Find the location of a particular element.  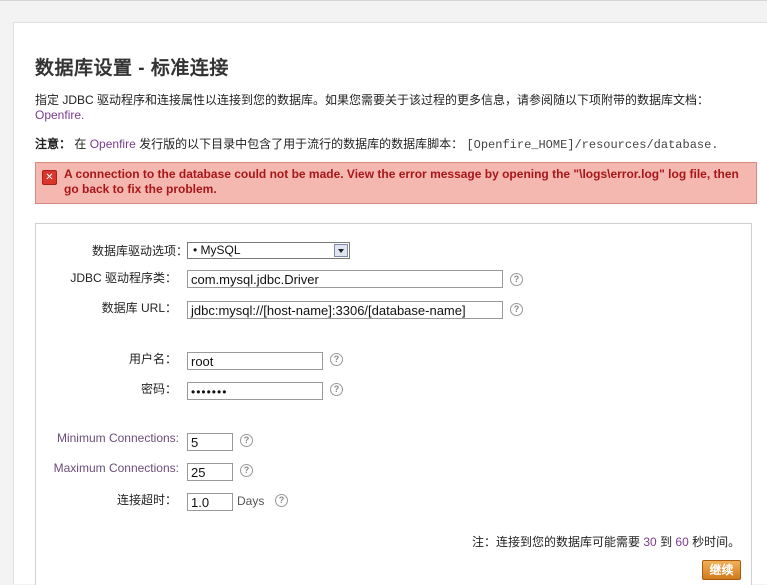

min-connections-label: Minimum Connections: is located at coordinates (117, 438).